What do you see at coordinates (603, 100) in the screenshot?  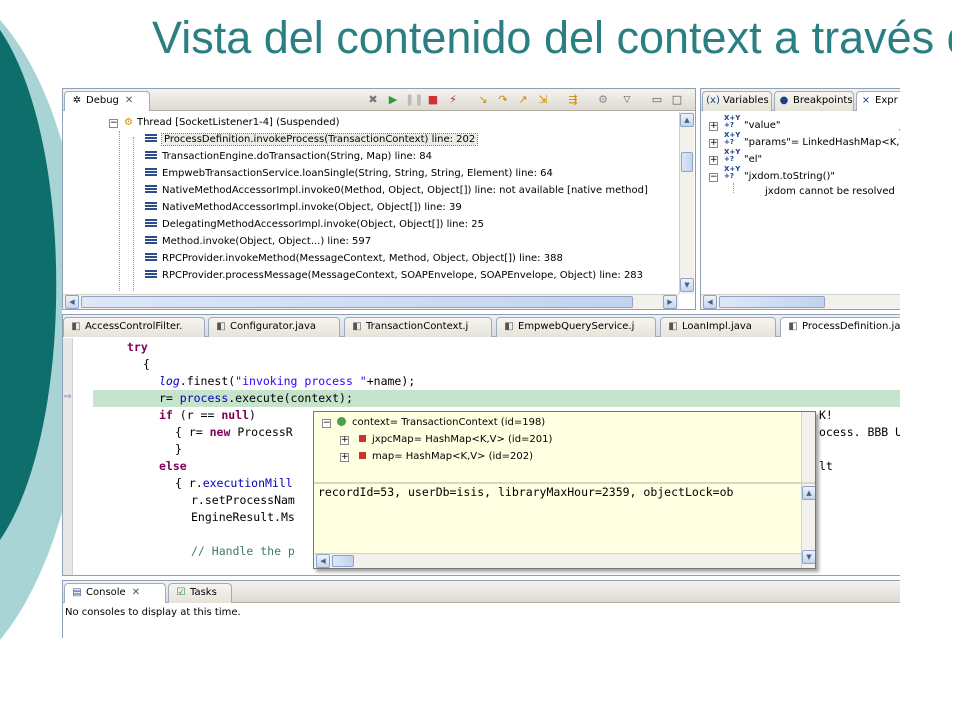 I see `threads-icon: ⚙` at bounding box center [603, 100].